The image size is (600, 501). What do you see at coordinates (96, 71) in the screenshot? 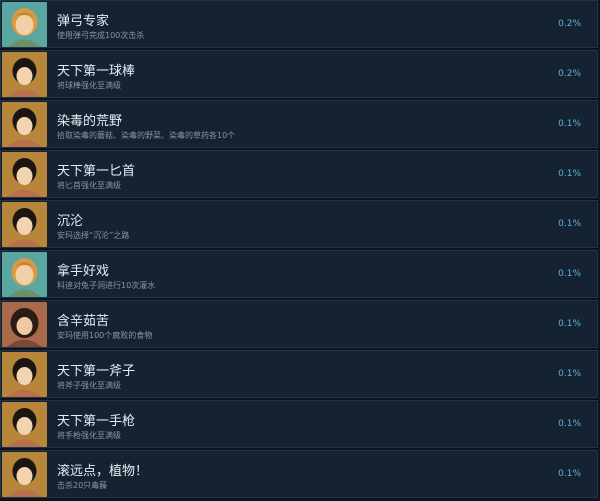
I see `achievement-title: 天下第一球棒` at bounding box center [96, 71].